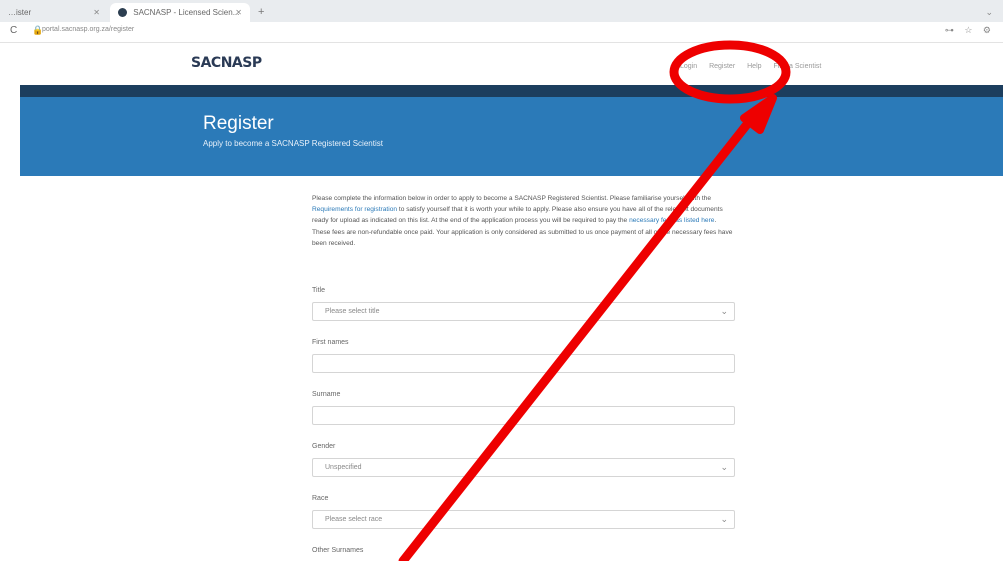 This screenshot has width=1003, height=561. What do you see at coordinates (722, 66) in the screenshot?
I see `nav-register-link: Register` at bounding box center [722, 66].